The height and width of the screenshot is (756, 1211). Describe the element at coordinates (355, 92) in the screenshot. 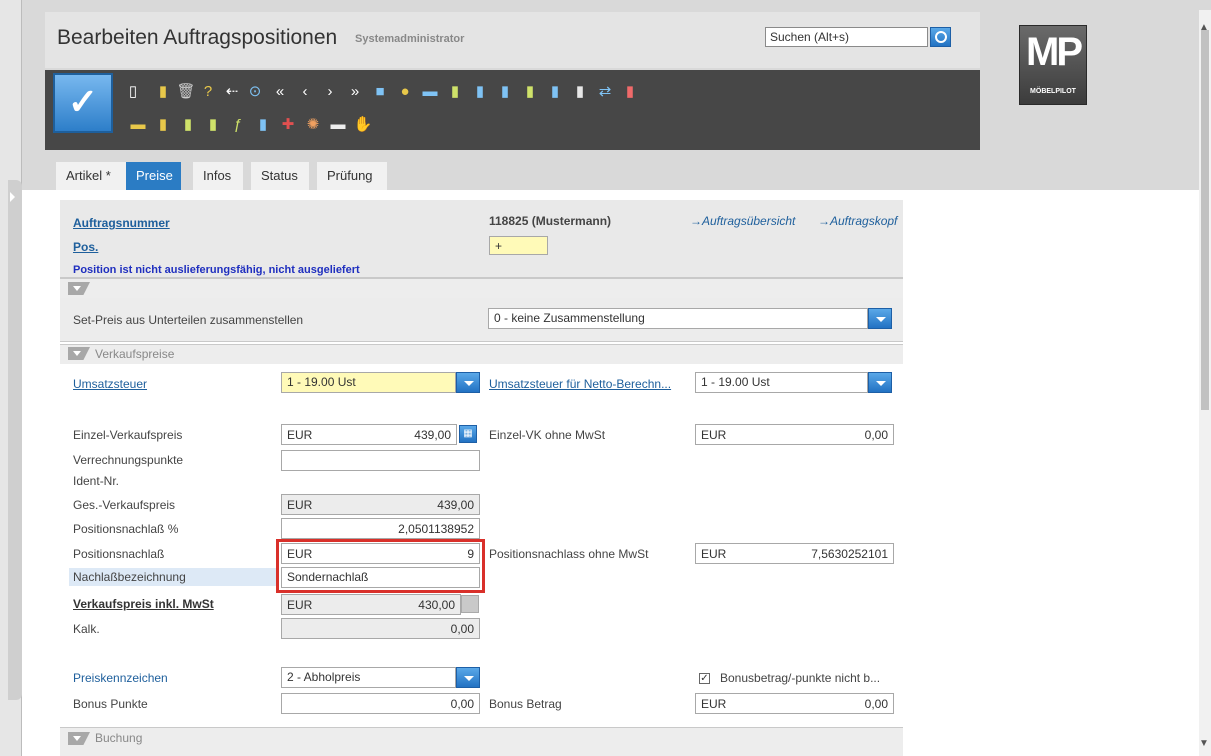

I see `last-icon: »` at that location.